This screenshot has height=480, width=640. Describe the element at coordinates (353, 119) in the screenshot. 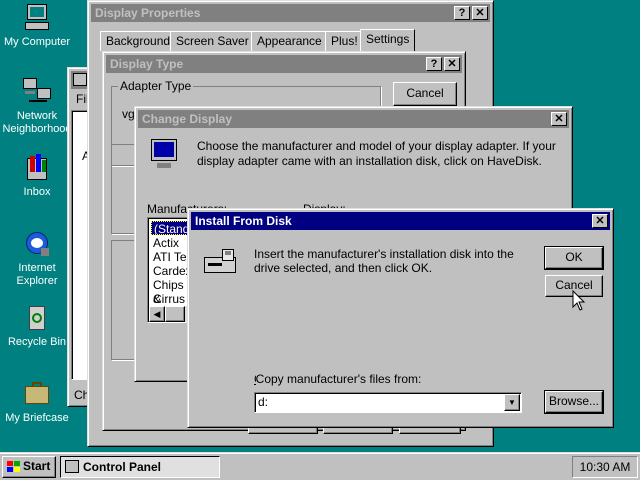

I see `change-display-titlebar: Change Display ✕` at that location.